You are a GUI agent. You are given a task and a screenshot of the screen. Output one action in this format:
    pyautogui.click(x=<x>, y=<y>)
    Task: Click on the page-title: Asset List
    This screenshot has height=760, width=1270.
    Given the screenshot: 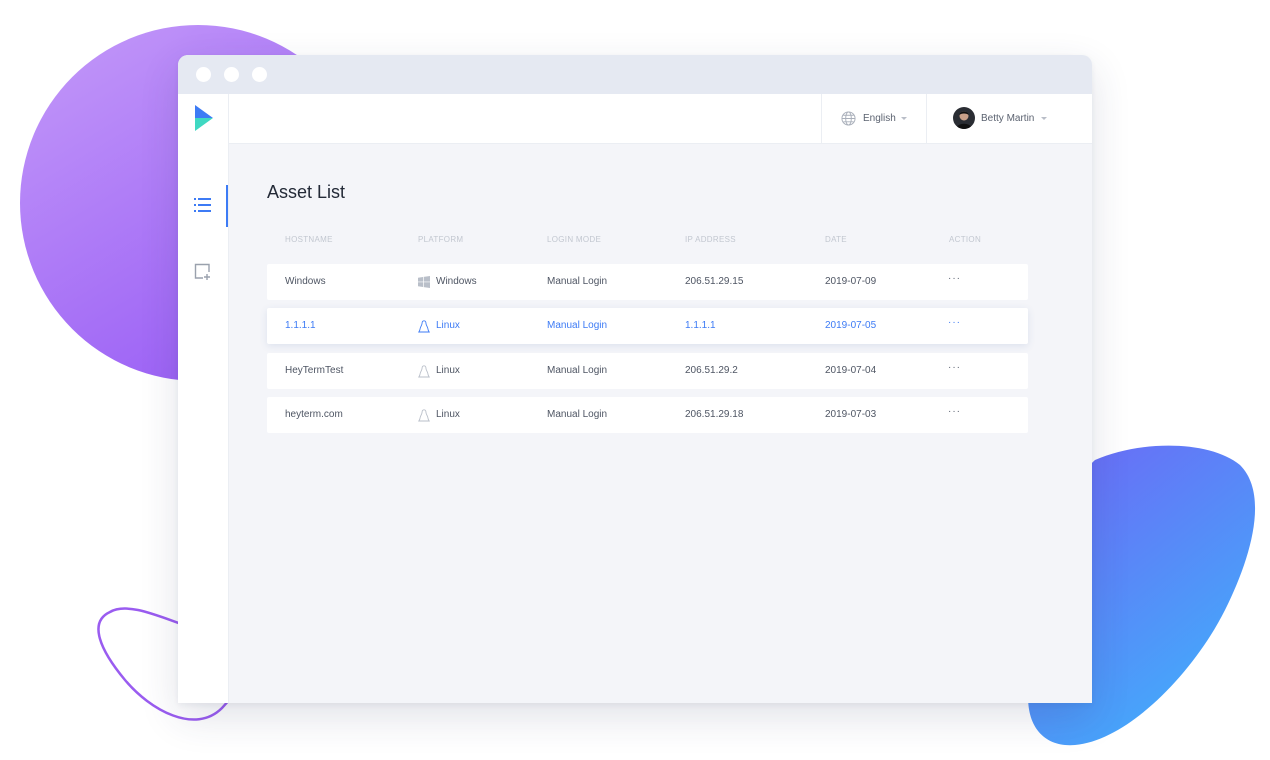 What is the action you would take?
    pyautogui.click(x=306, y=192)
    